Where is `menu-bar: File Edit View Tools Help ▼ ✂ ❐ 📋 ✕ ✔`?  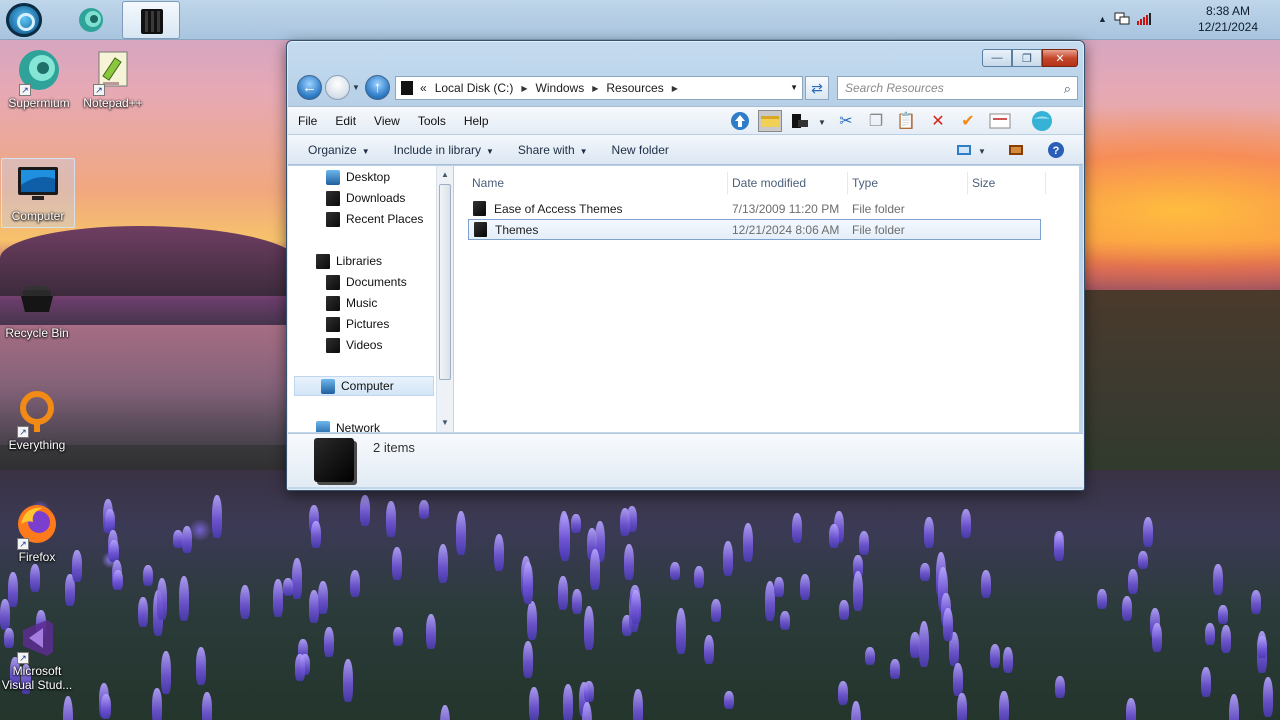 menu-bar: File Edit View Tools Help ▼ ✂ ❐ 📋 ✕ ✔ is located at coordinates (685, 120).